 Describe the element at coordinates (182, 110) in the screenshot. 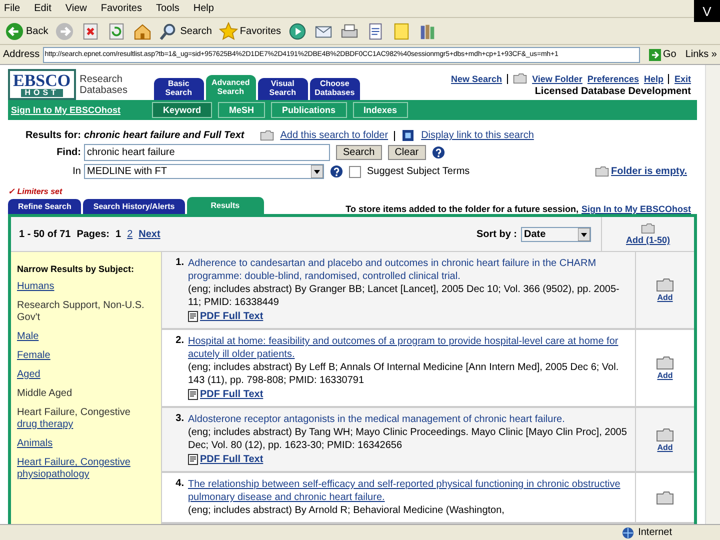

I see `search-mode-tab: Keyword` at that location.